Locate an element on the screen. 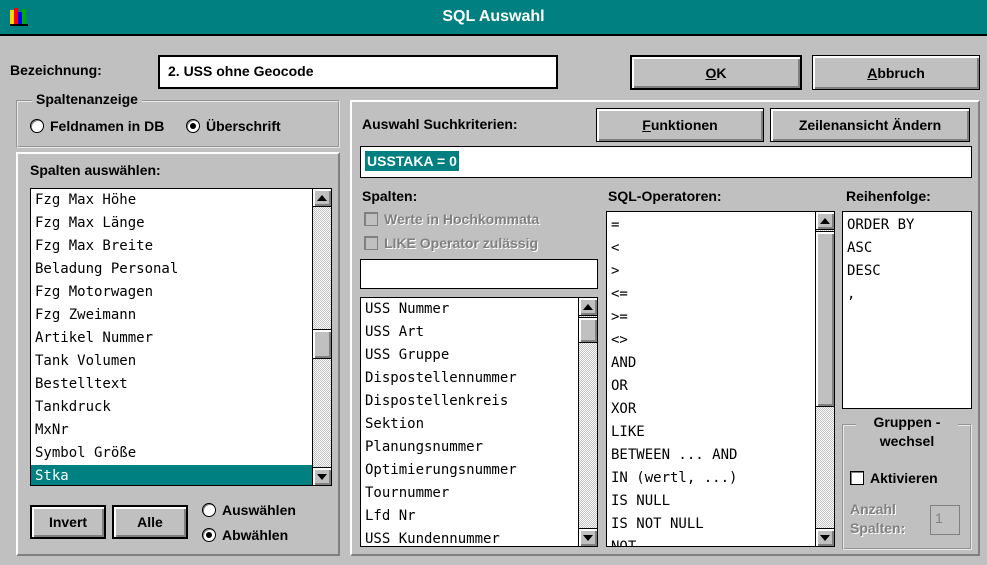  column-select-scrollbar is located at coordinates (321, 337).